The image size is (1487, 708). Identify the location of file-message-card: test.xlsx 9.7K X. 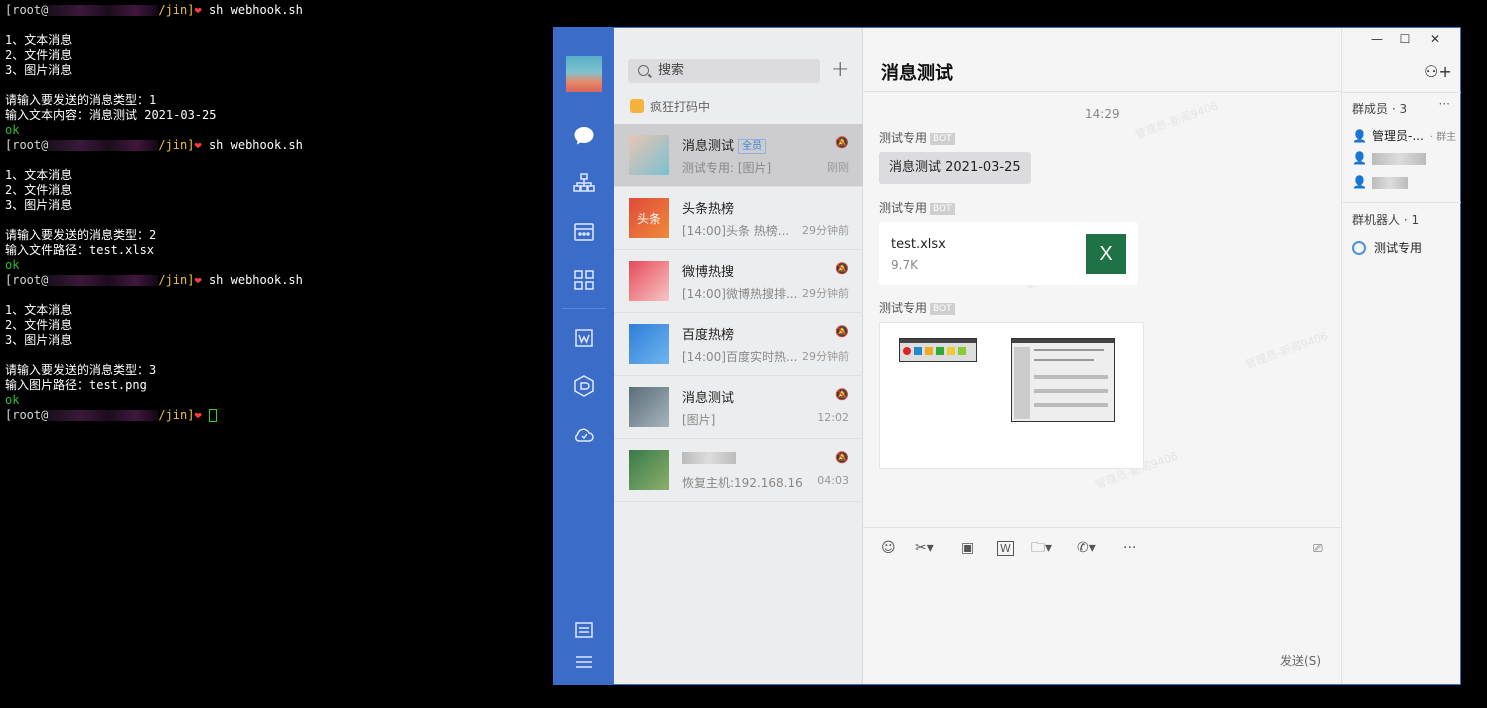
(1008, 253).